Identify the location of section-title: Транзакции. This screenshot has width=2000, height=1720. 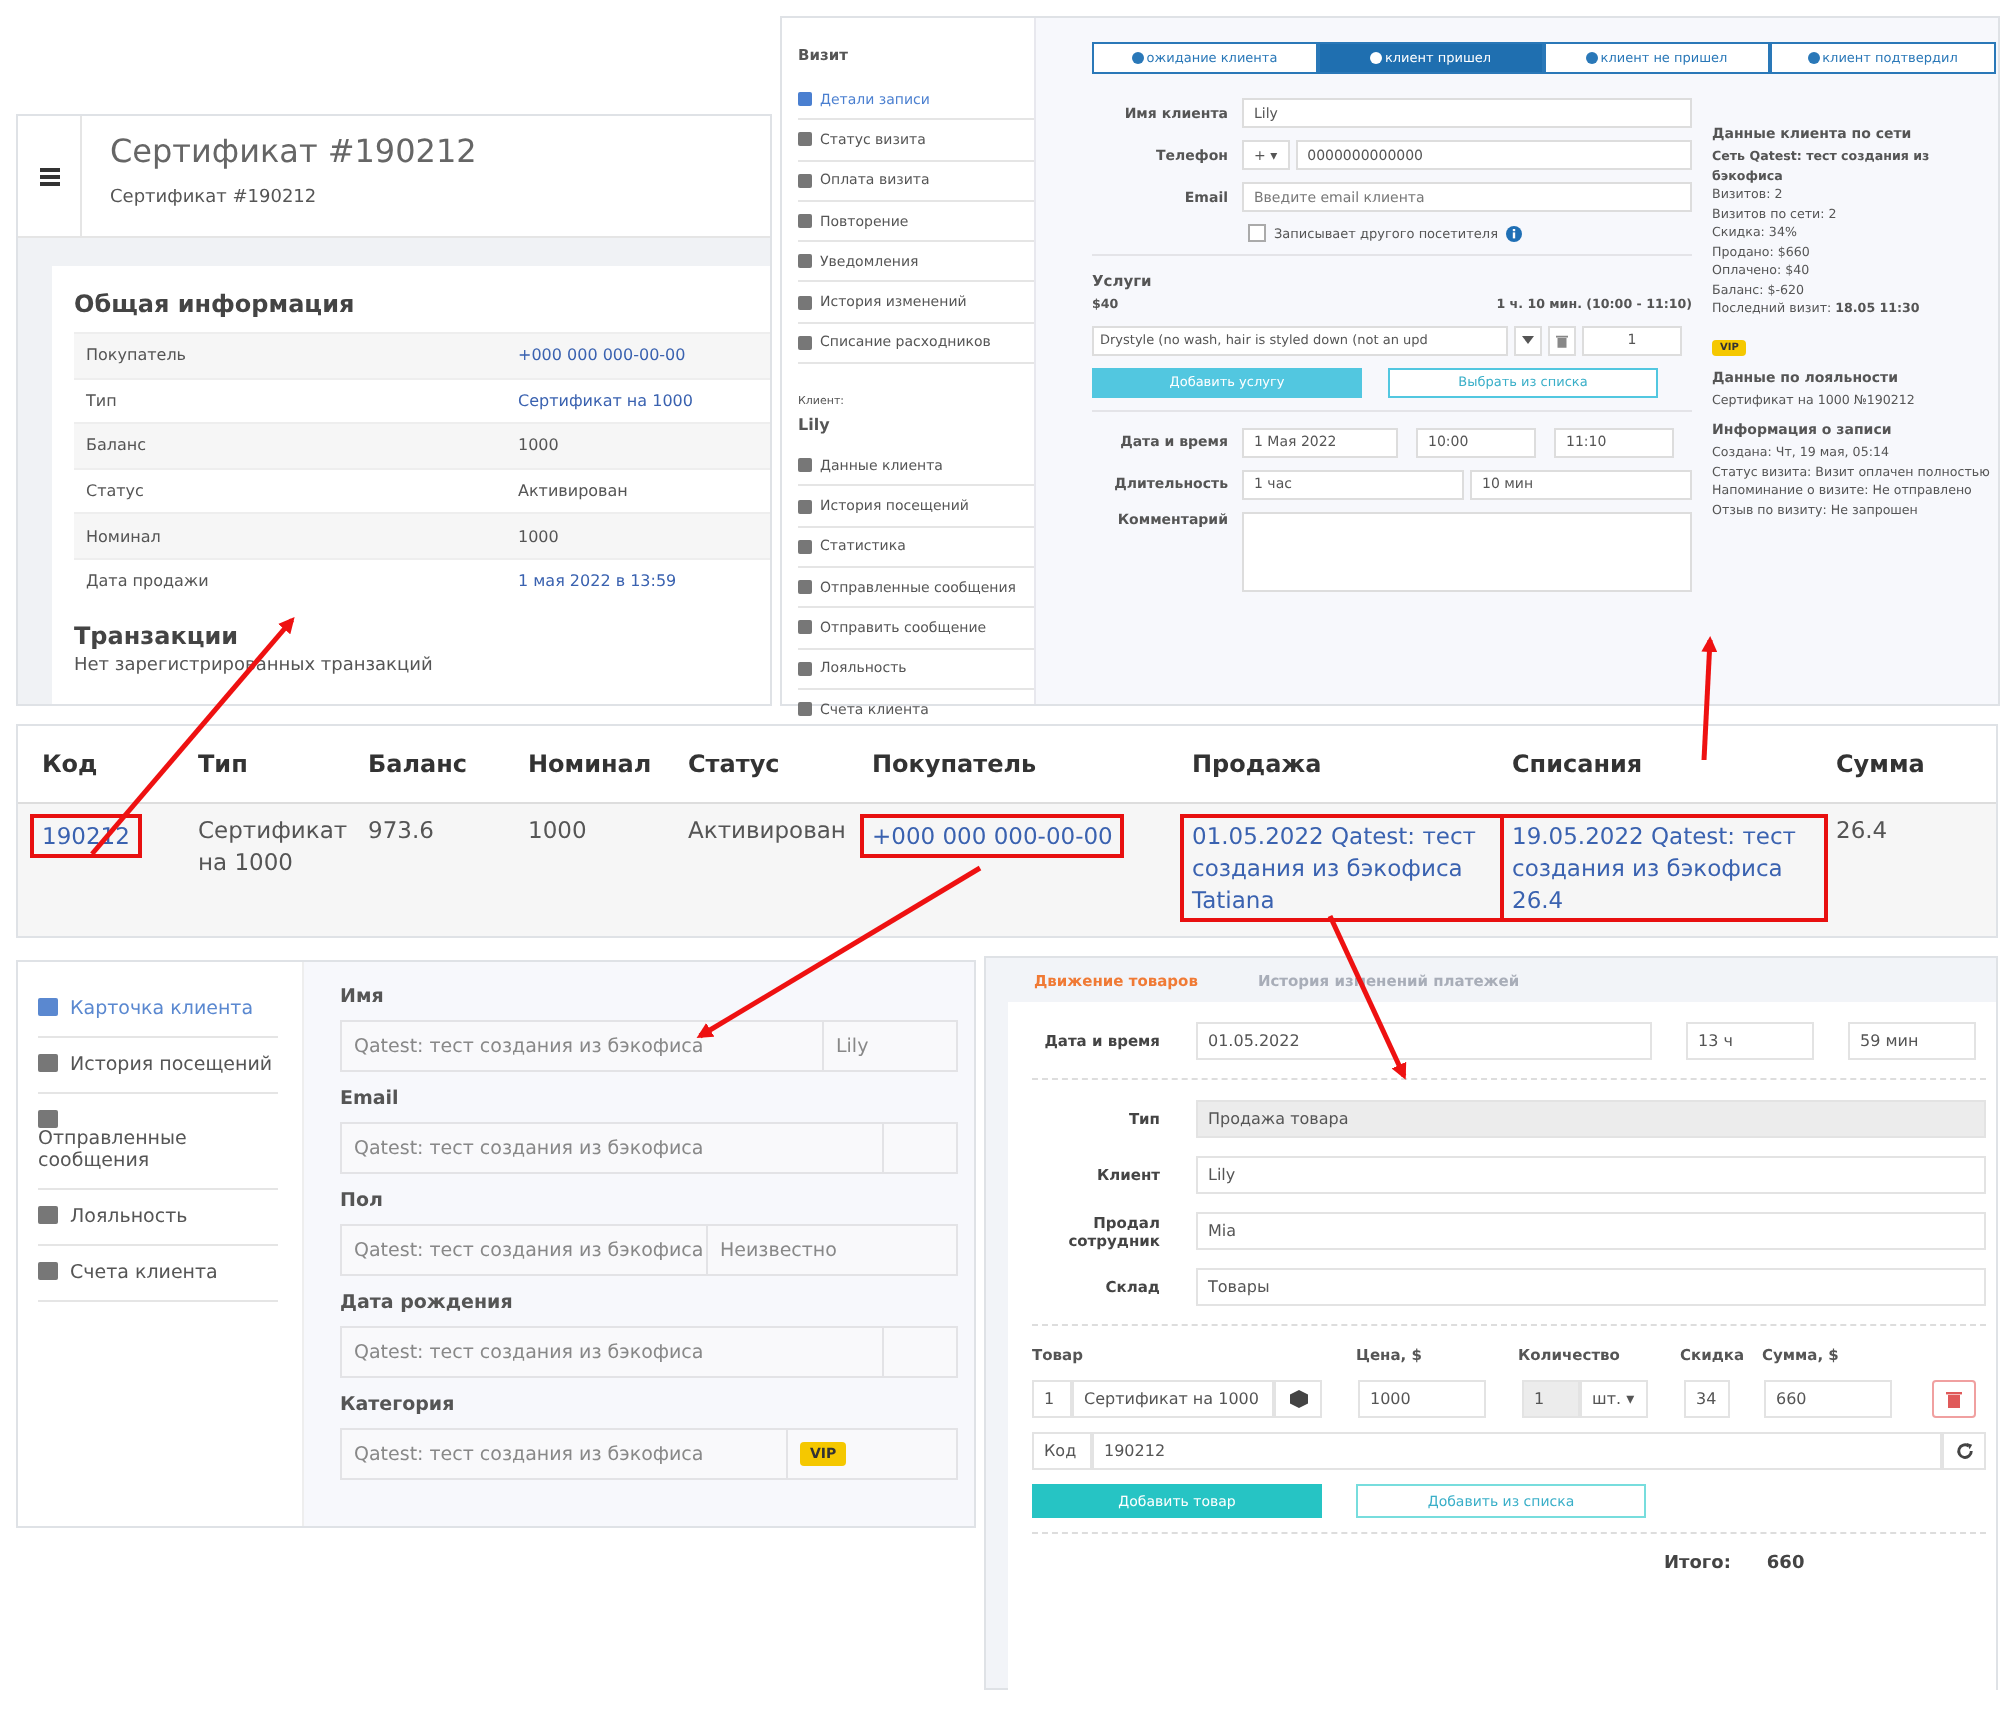
(157, 635).